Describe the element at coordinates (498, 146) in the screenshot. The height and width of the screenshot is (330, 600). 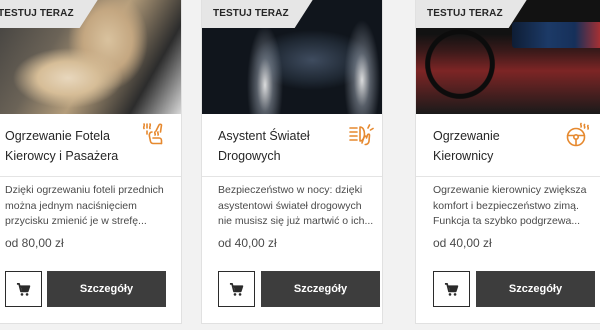
I see `product-title: Ogrzewanie Kierownicy` at that location.